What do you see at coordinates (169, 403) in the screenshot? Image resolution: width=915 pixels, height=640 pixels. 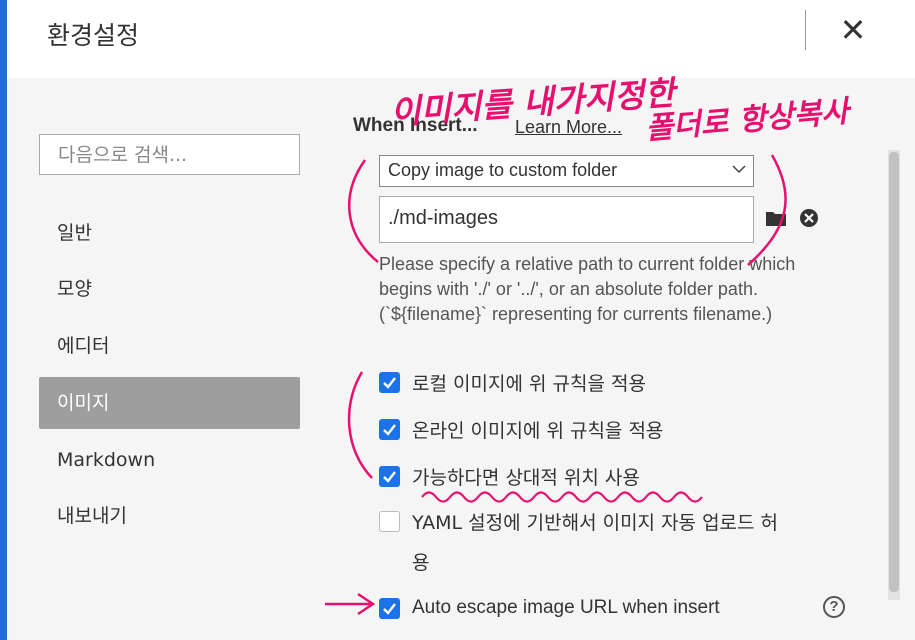 I see `sidebar-item-image: 이미지` at bounding box center [169, 403].